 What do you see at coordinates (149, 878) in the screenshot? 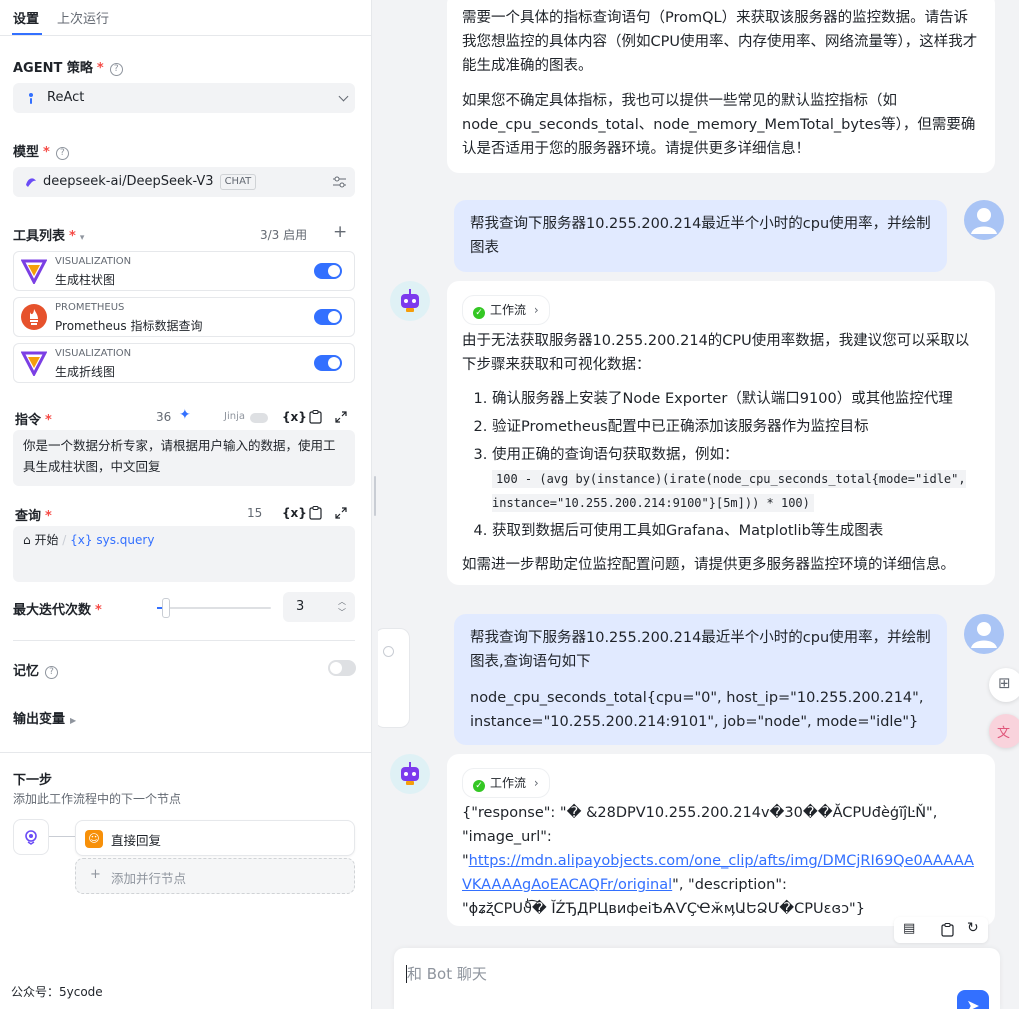
I see `add-parallel-label: 添加并行节点` at bounding box center [149, 878].